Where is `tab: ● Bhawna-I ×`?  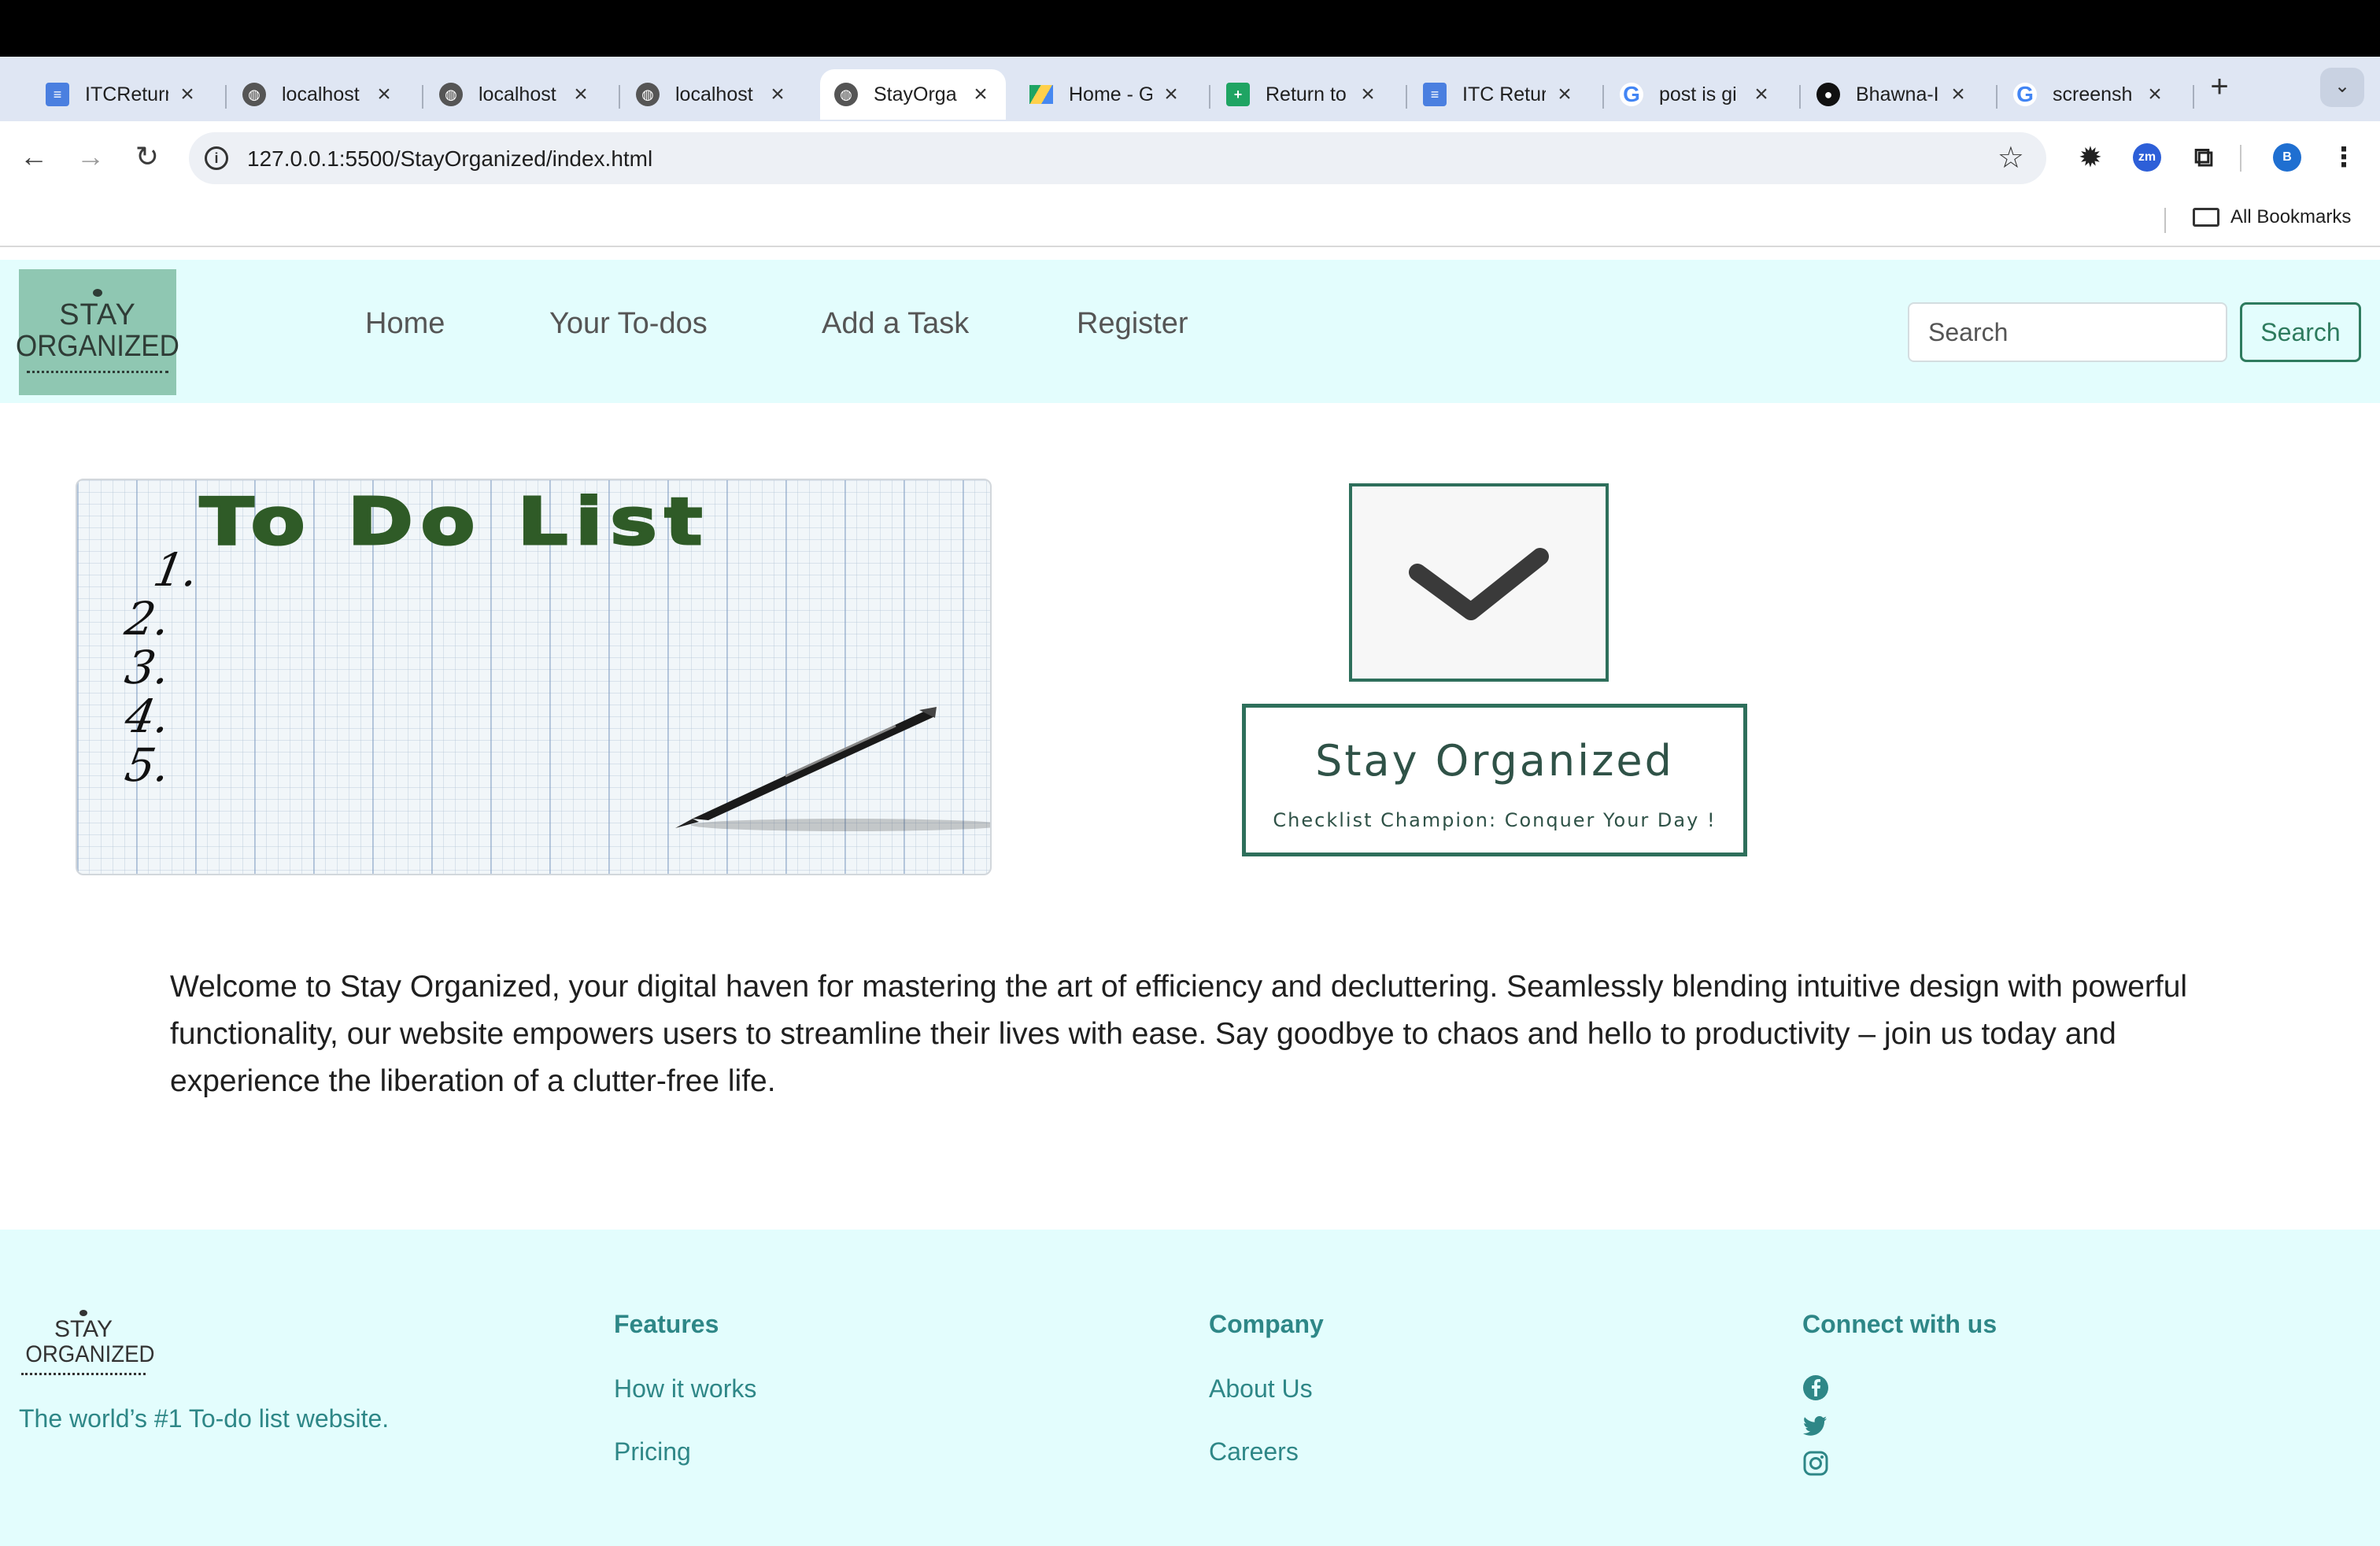
tab: ● Bhawna-I × is located at coordinates (1892, 95).